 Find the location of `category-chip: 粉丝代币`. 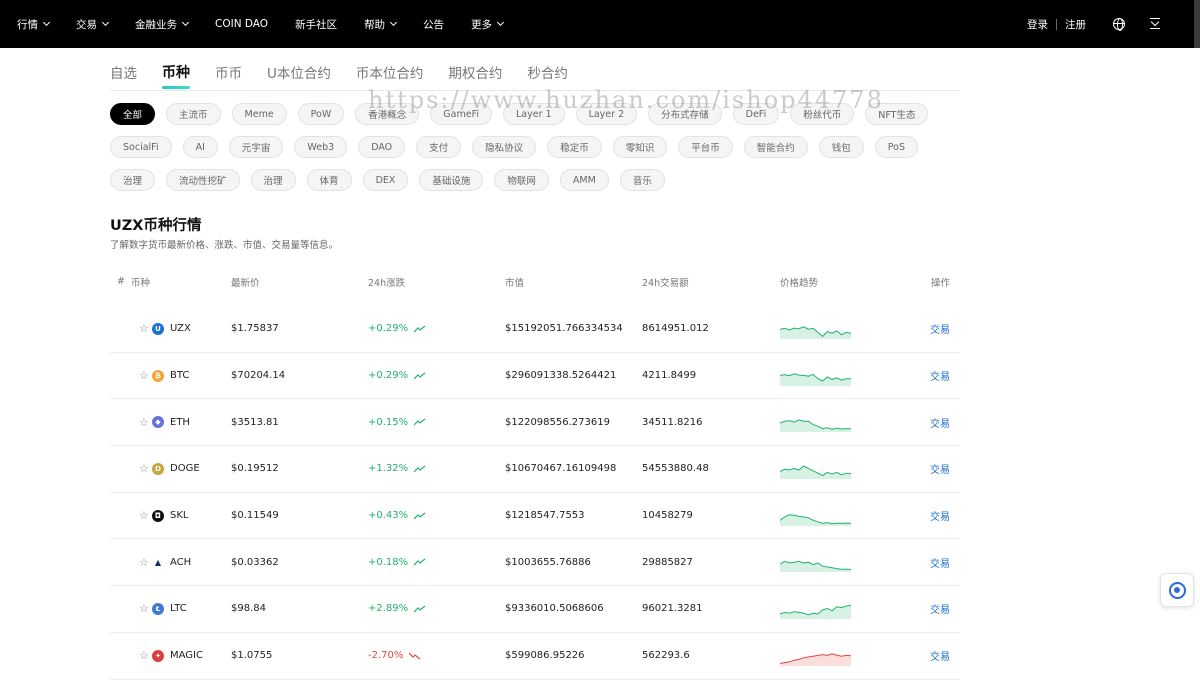

category-chip: 粉丝代币 is located at coordinates (822, 114).